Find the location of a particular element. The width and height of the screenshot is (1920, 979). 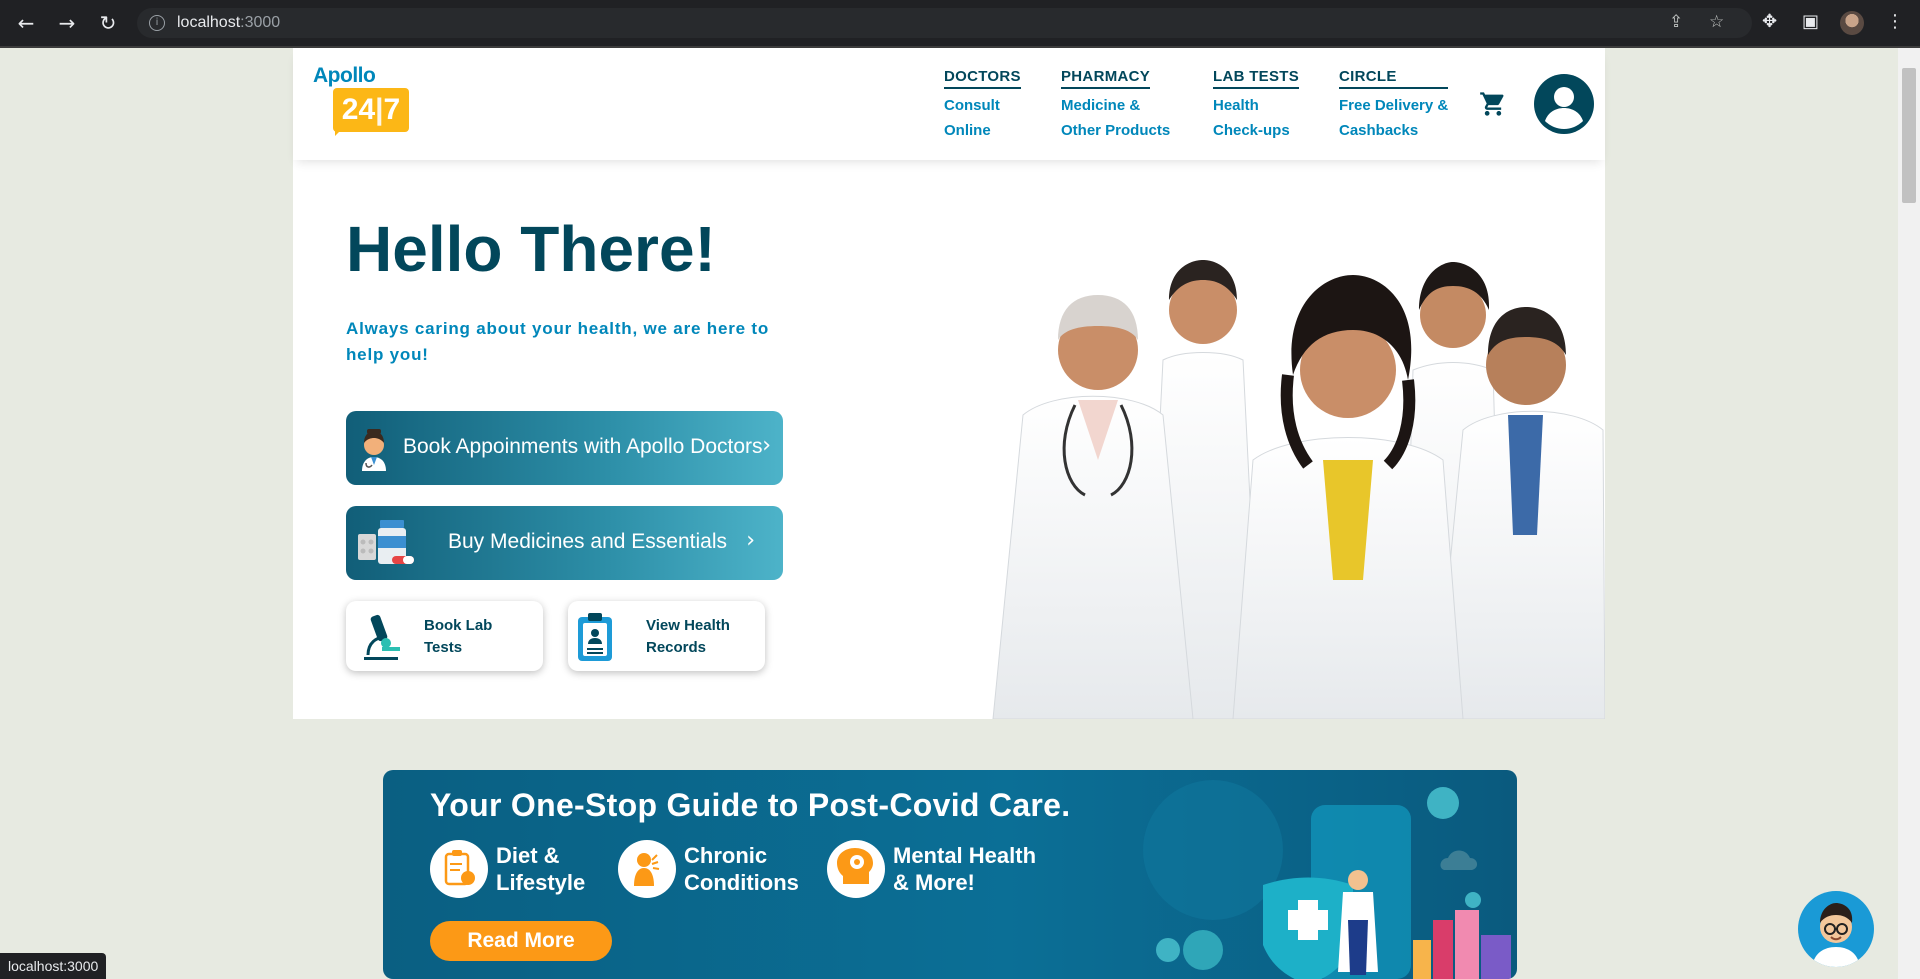

nav-lab-tests: LAB TESTS Health Check-ups is located at coordinates (1256, 105).